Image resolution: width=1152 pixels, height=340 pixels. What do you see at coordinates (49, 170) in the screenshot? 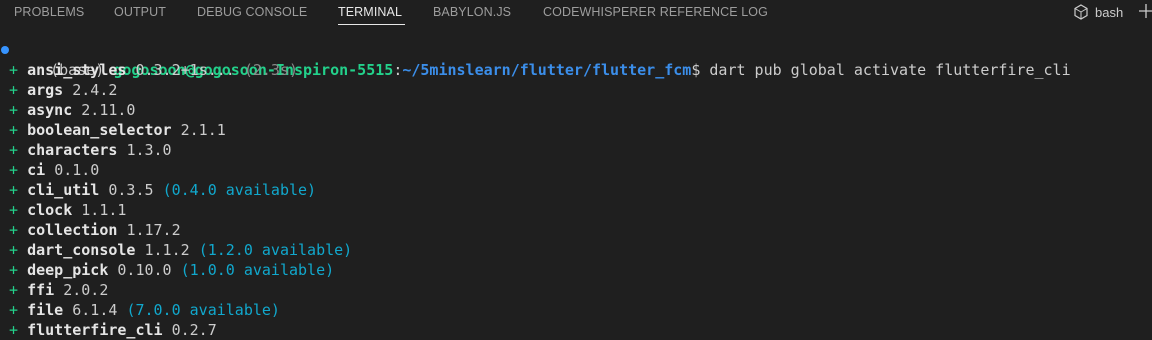
I see `package-line: + ci 0.1.0` at bounding box center [49, 170].